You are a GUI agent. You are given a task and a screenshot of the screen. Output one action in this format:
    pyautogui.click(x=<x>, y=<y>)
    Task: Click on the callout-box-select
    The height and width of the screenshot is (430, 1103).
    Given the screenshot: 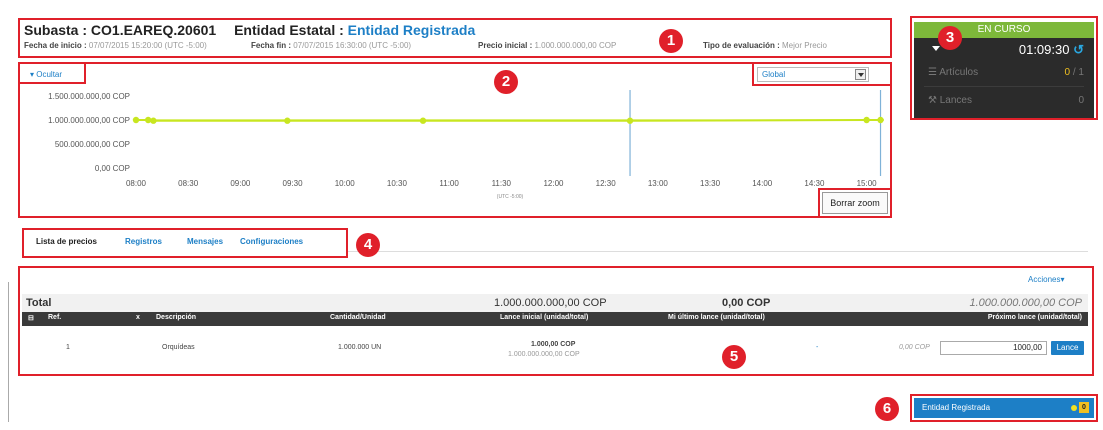 What is the action you would take?
    pyautogui.click(x=822, y=74)
    